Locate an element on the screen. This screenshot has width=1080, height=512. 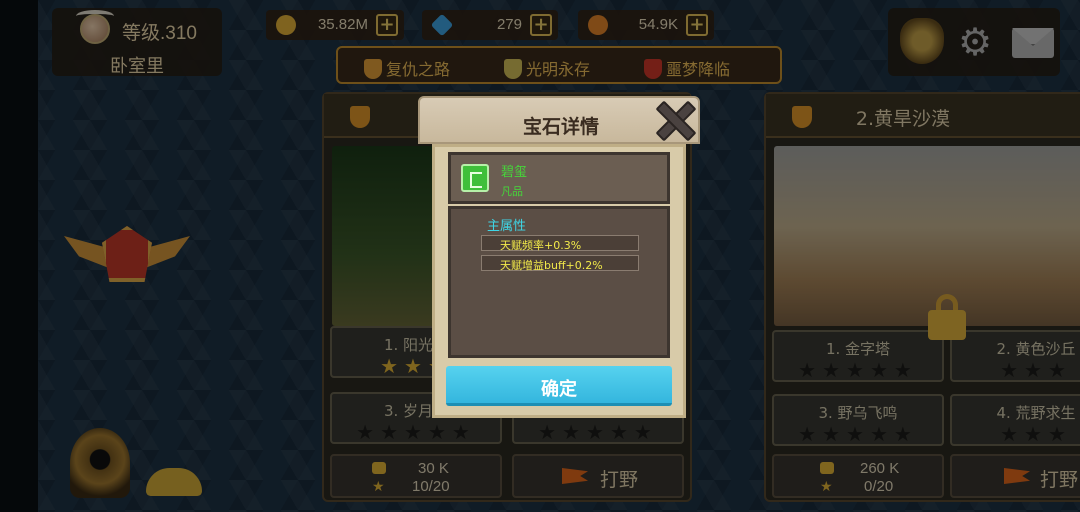
attribute-row: 天赋增益buff+0.2% is located at coordinates (560, 263).